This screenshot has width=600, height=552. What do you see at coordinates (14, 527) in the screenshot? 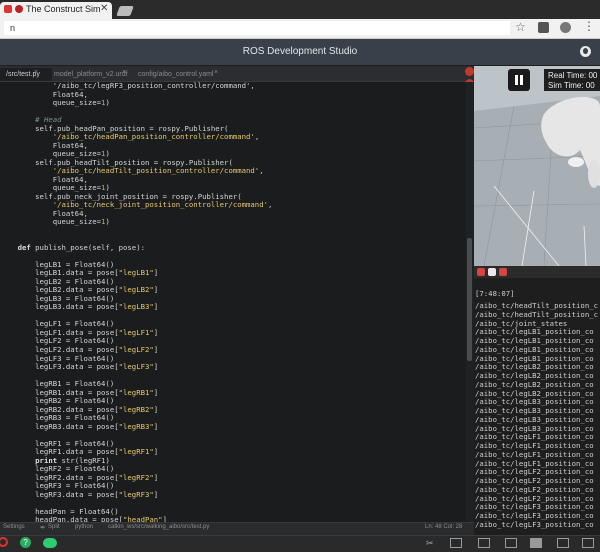
I see `settings-button: Settings` at bounding box center [14, 527].